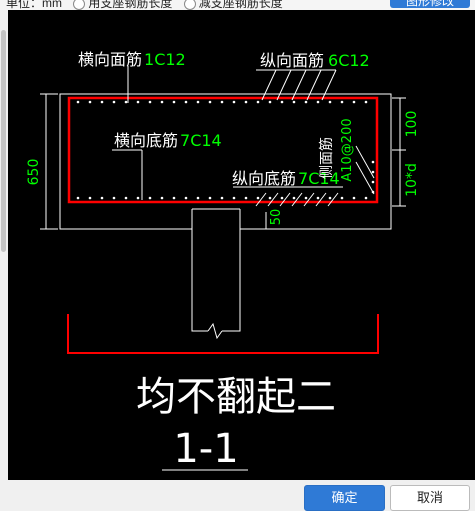 This screenshot has height=511, width=475. Describe the element at coordinates (430, 4) in the screenshot. I see `modify-graphic-button: 图形修改` at that location.